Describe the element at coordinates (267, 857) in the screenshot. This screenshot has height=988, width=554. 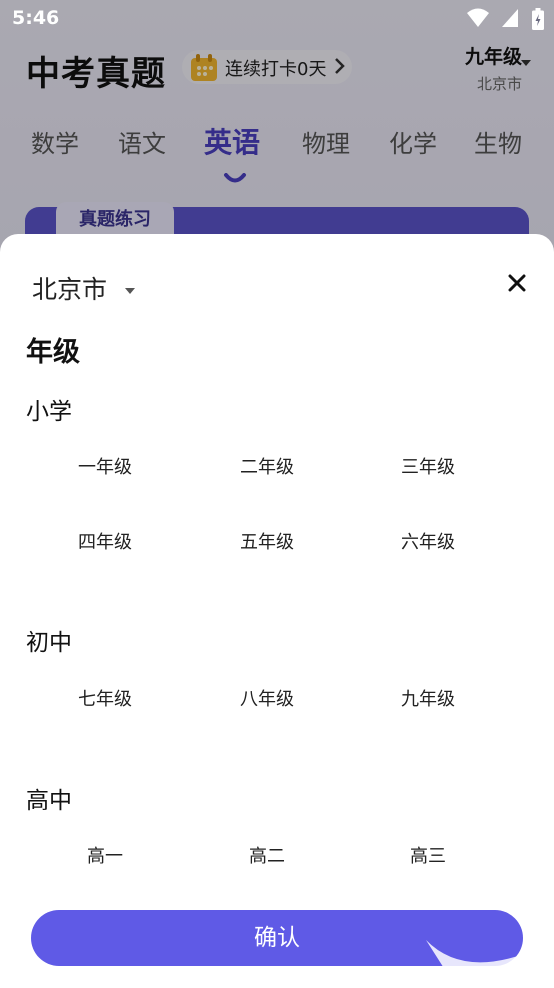
I see `grade-option-high-2: 高二` at that location.